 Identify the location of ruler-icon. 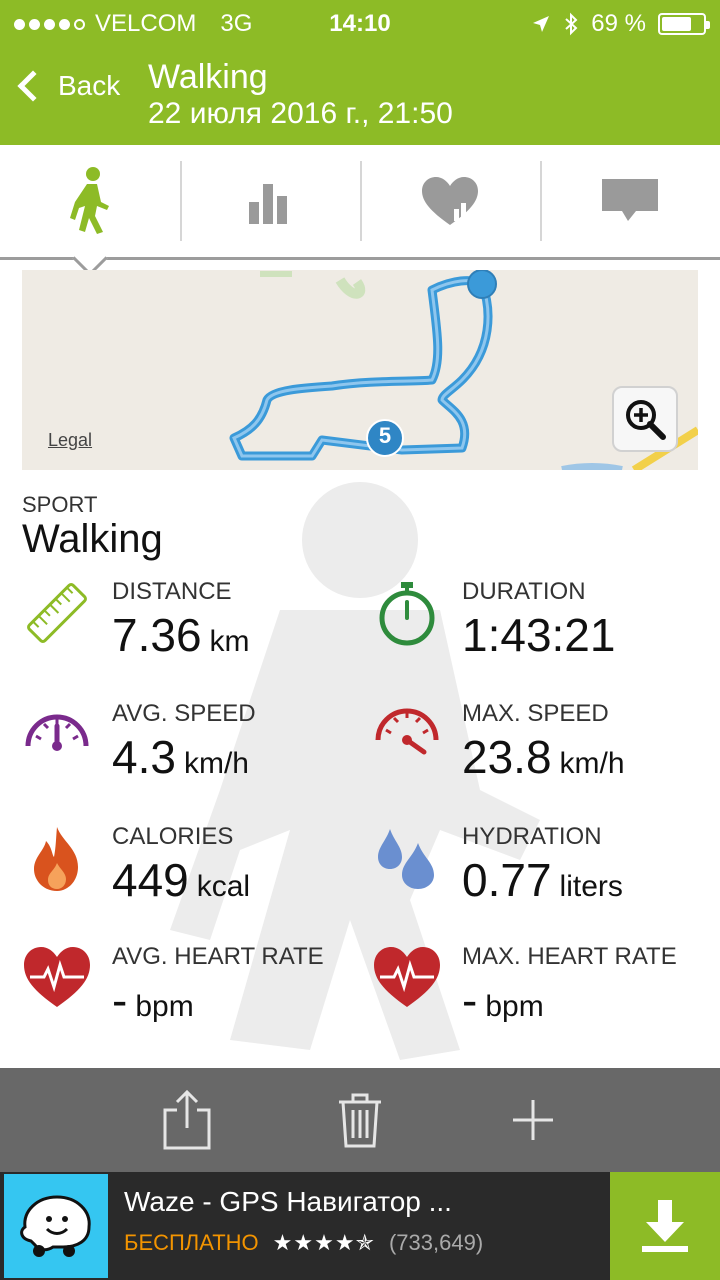
(57, 613).